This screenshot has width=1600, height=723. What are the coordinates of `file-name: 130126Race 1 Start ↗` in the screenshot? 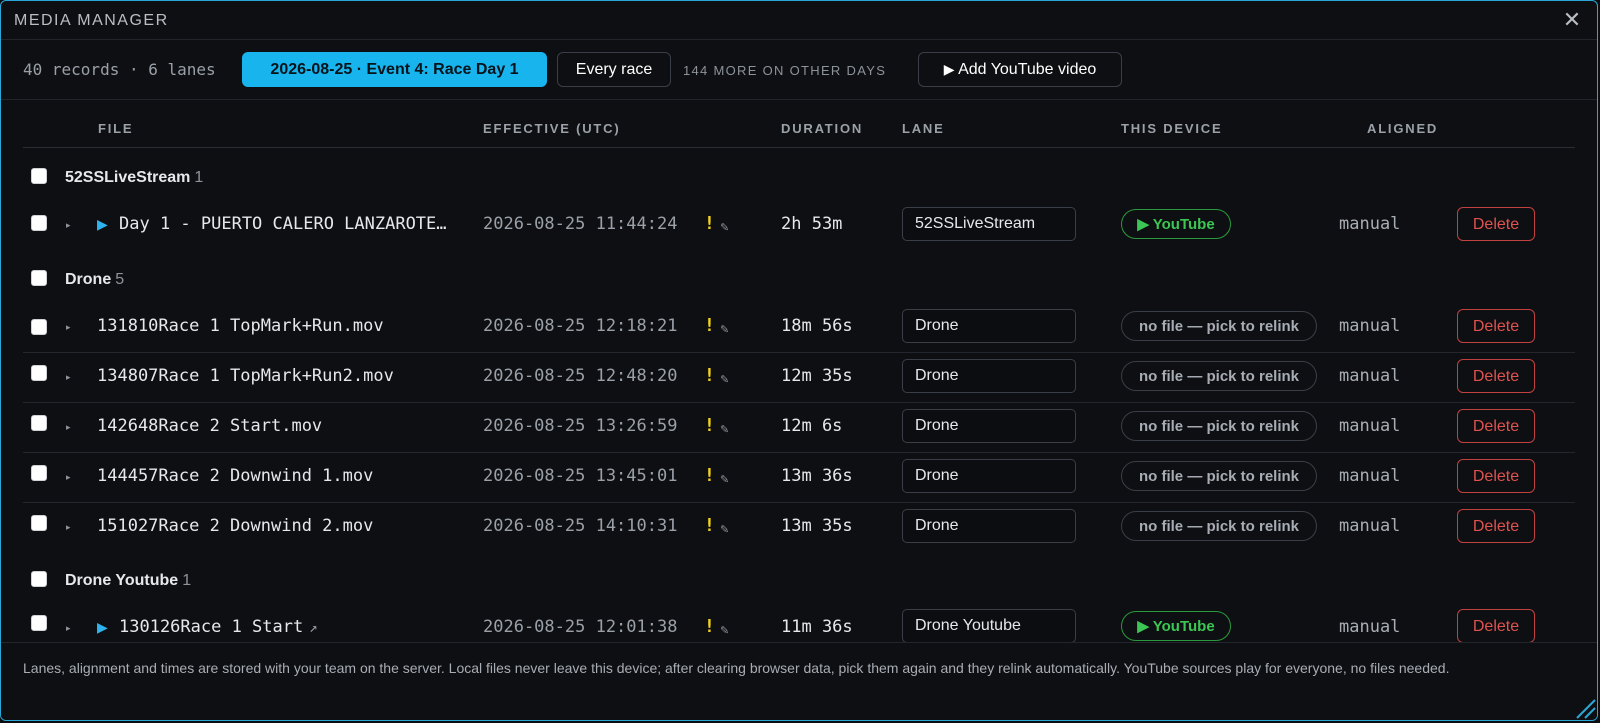 It's located at (296, 627).